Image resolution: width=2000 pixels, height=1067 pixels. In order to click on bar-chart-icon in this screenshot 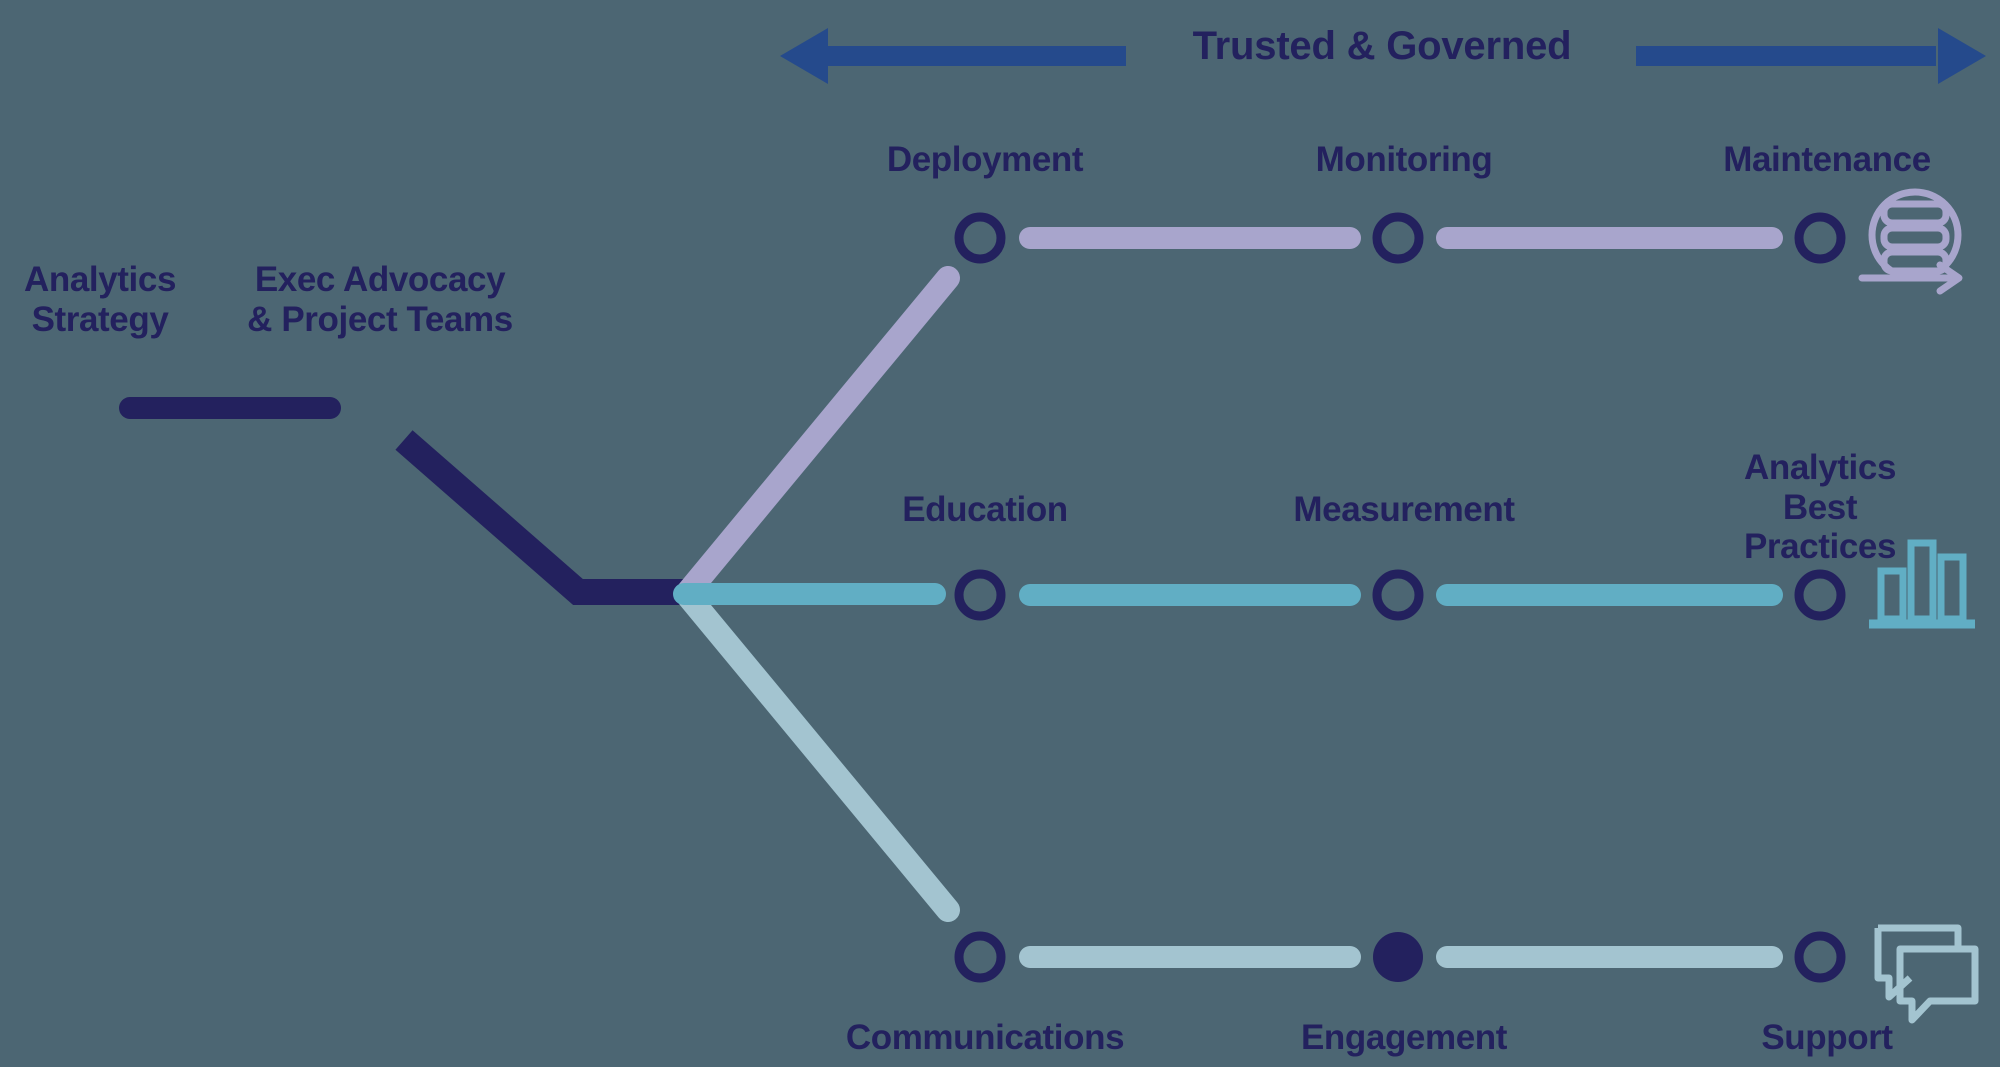, I will do `click(1922, 584)`.